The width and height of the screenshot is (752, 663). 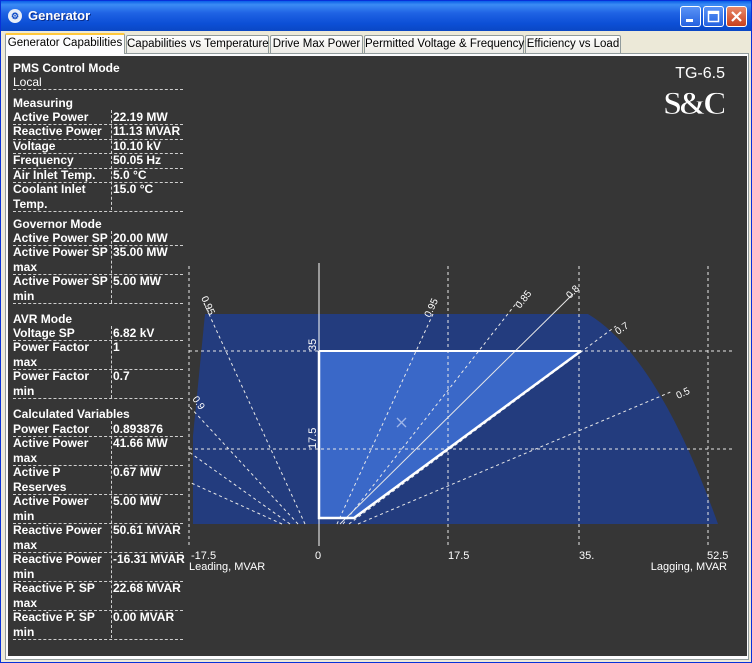 I want to click on maximize-icon, so click(x=713, y=16).